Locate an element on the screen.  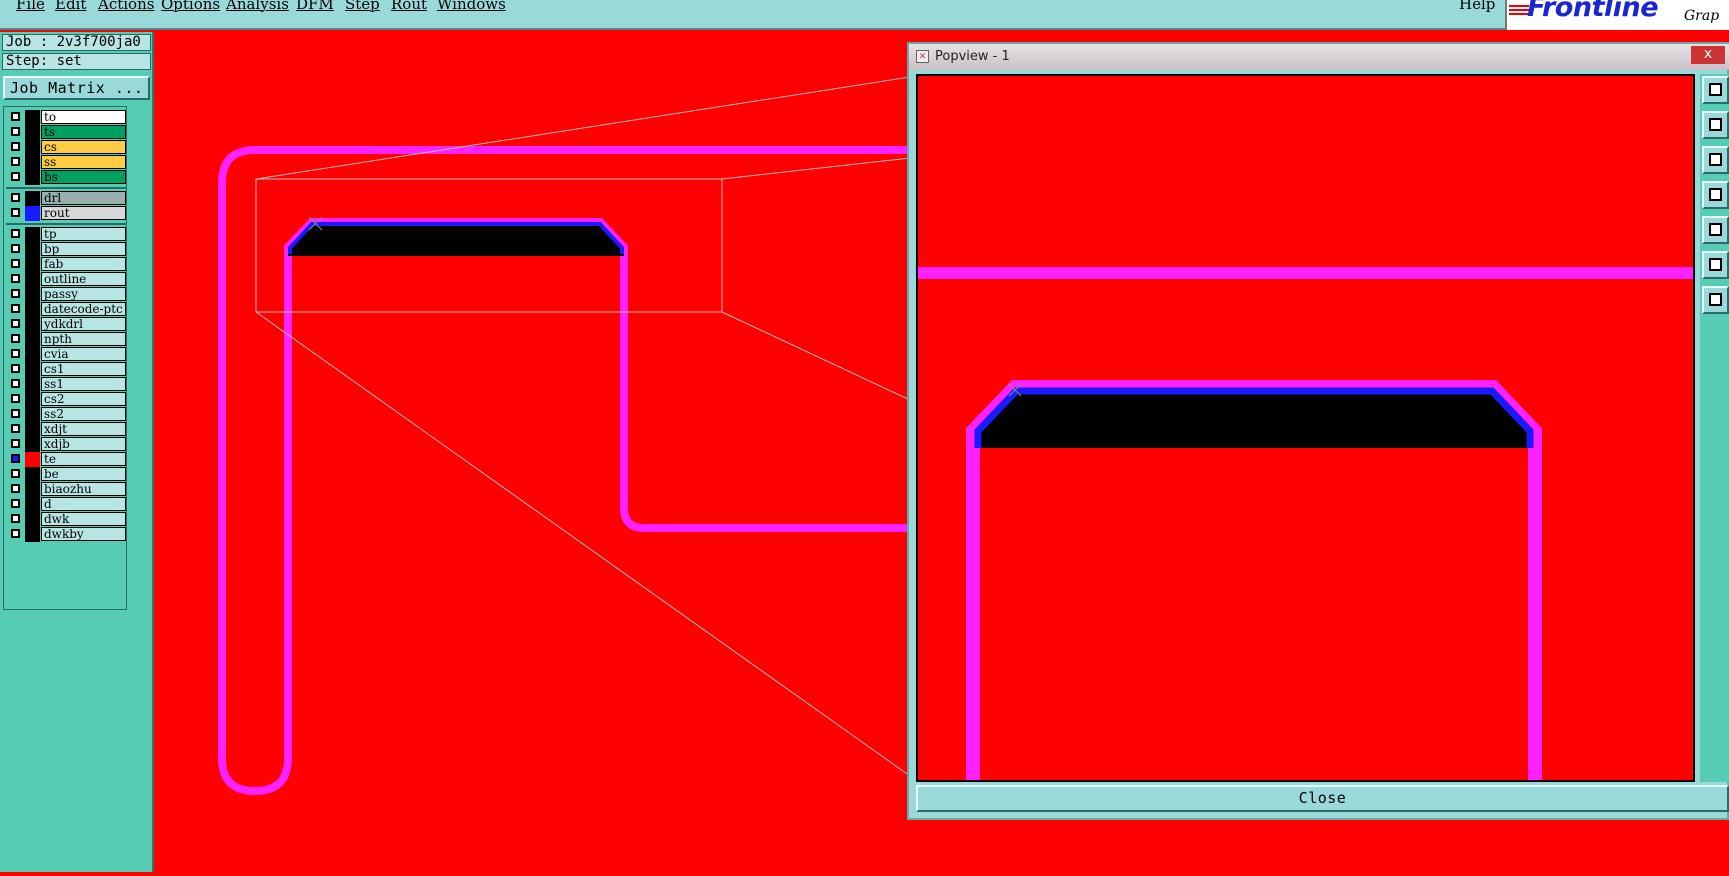
layer-row-rout: rout is located at coordinates (66, 213).